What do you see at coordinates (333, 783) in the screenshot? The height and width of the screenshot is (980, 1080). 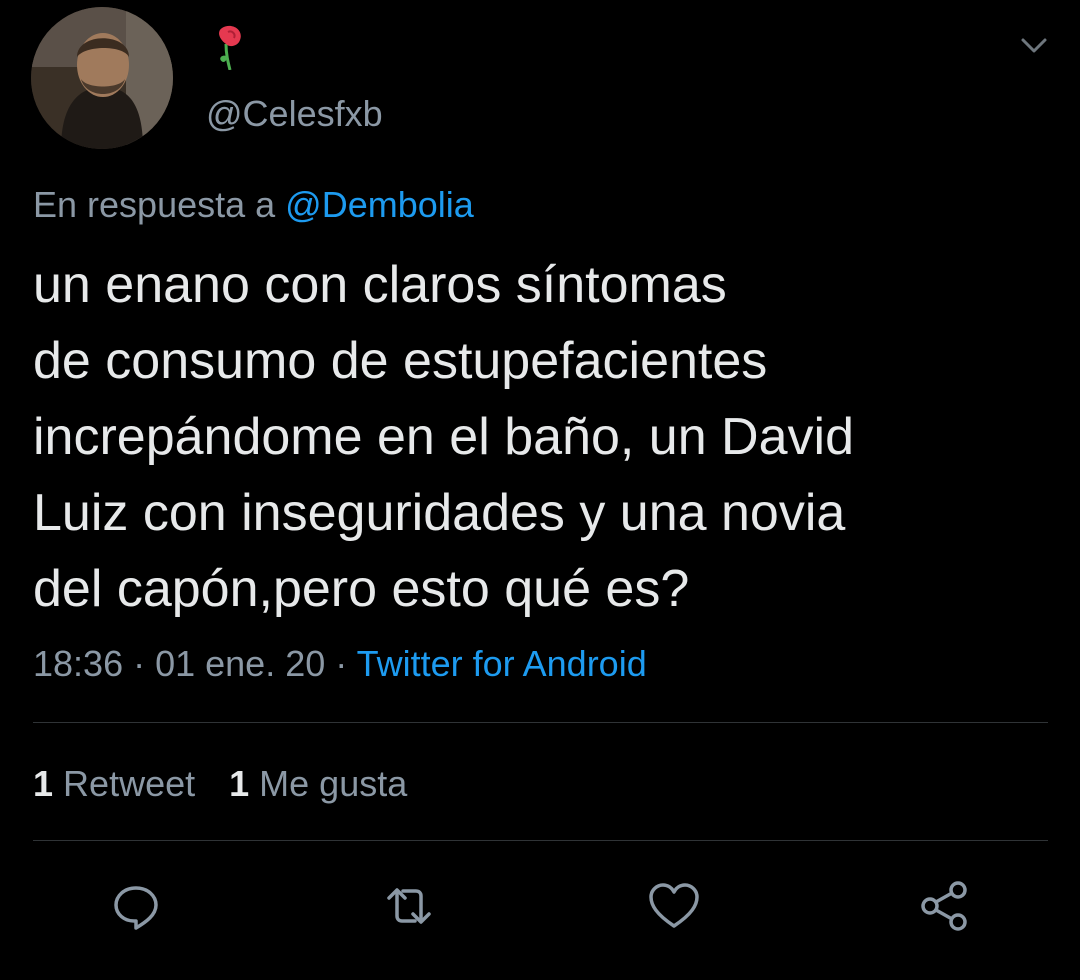 I see `likes-label: Me gusta` at bounding box center [333, 783].